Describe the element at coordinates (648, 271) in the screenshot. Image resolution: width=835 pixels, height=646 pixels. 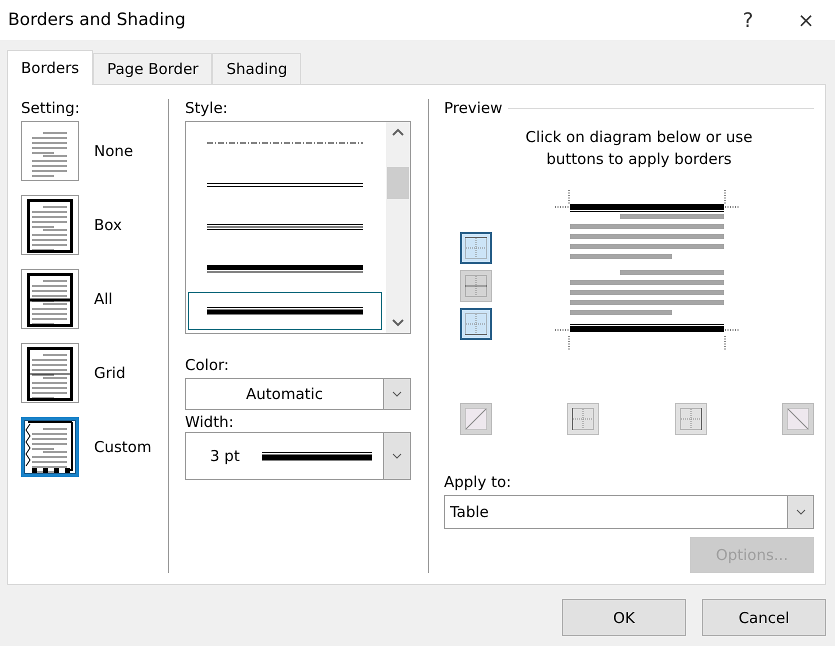
I see `table-preview-drawing` at that location.